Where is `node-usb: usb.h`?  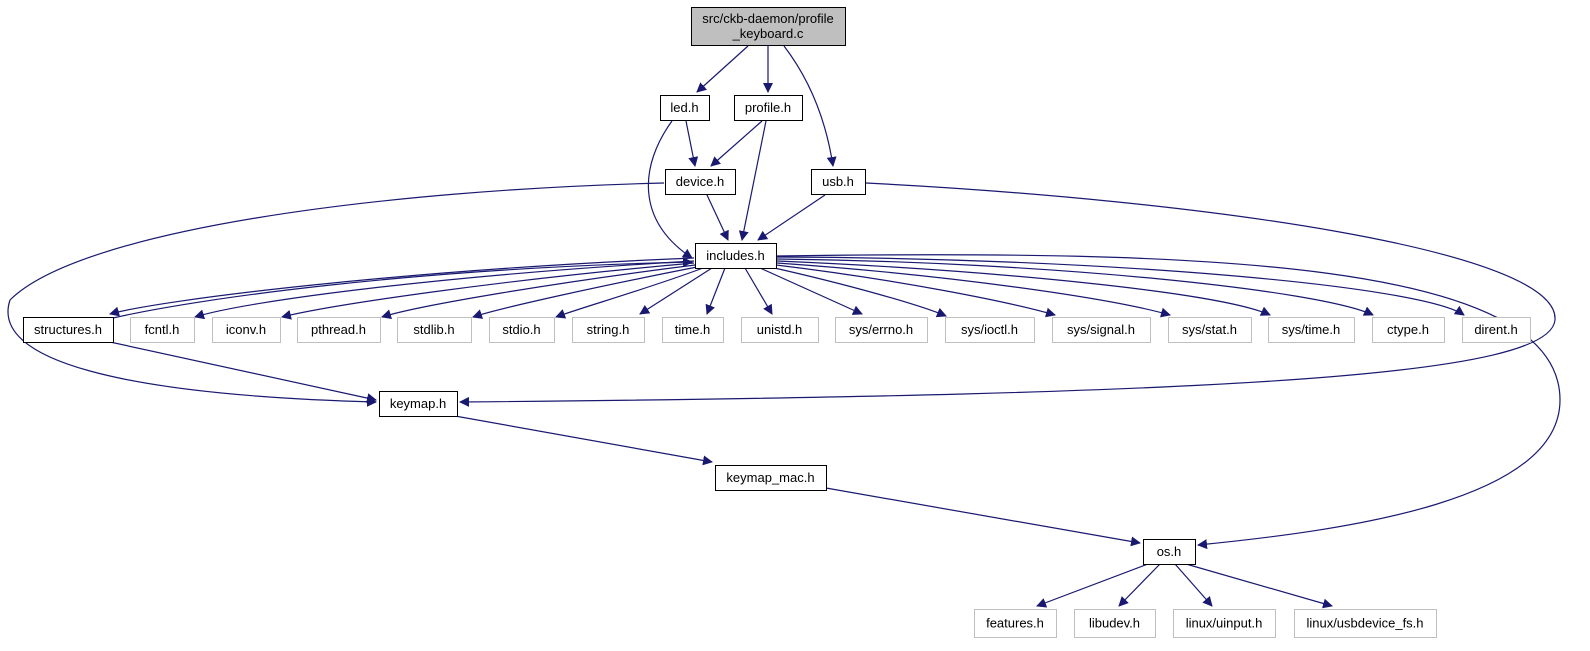
node-usb: usb.h is located at coordinates (838, 182).